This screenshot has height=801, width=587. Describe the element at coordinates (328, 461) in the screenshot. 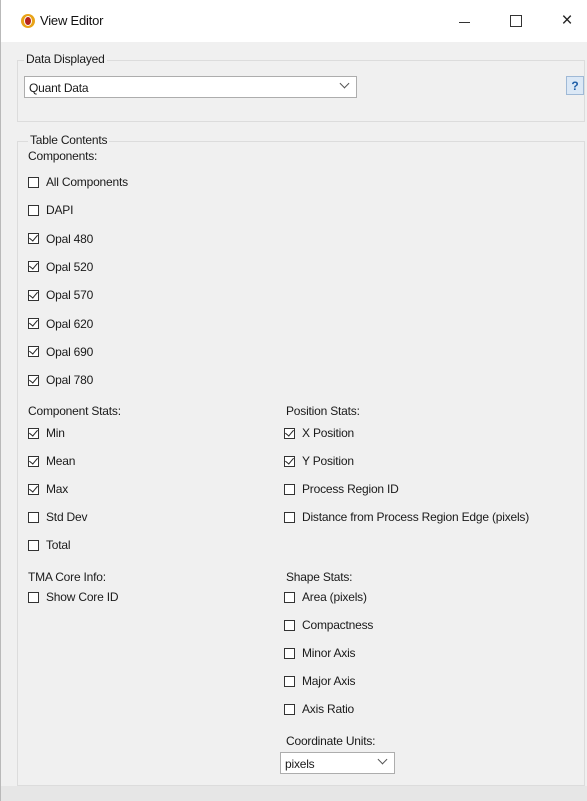

I see `checkbox-label: Y Position` at that location.